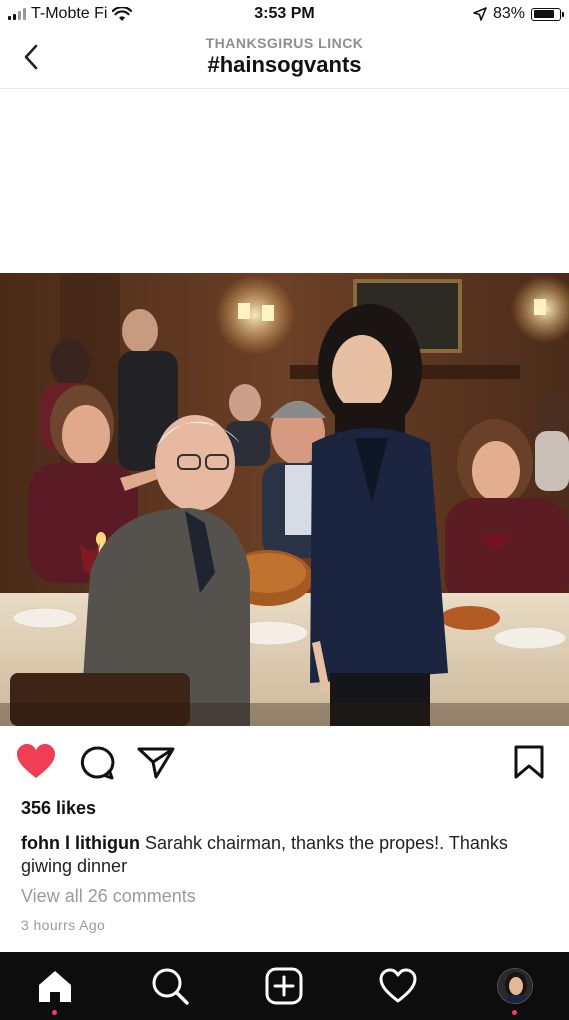 The height and width of the screenshot is (1020, 569). What do you see at coordinates (284, 15) in the screenshot?
I see `status-bar: T-Mobte Fi 3:53 PM 83%` at bounding box center [284, 15].